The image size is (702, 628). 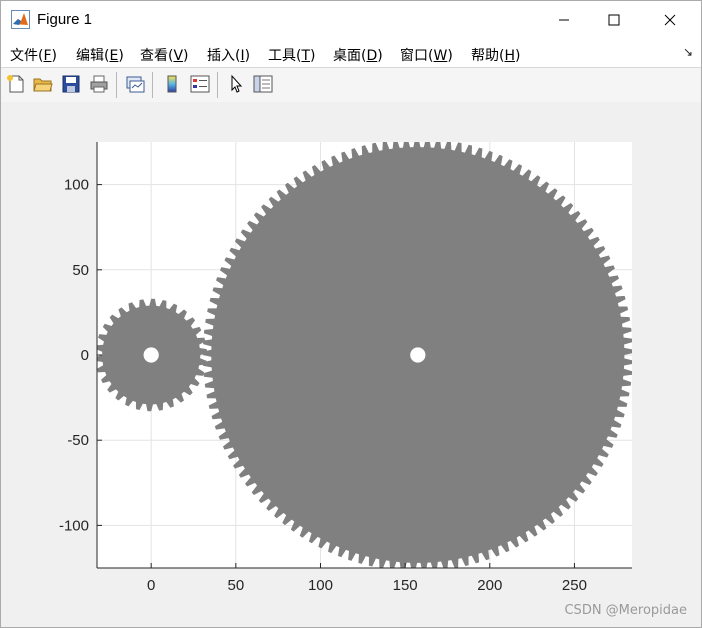 I want to click on close-button, so click(x=670, y=20).